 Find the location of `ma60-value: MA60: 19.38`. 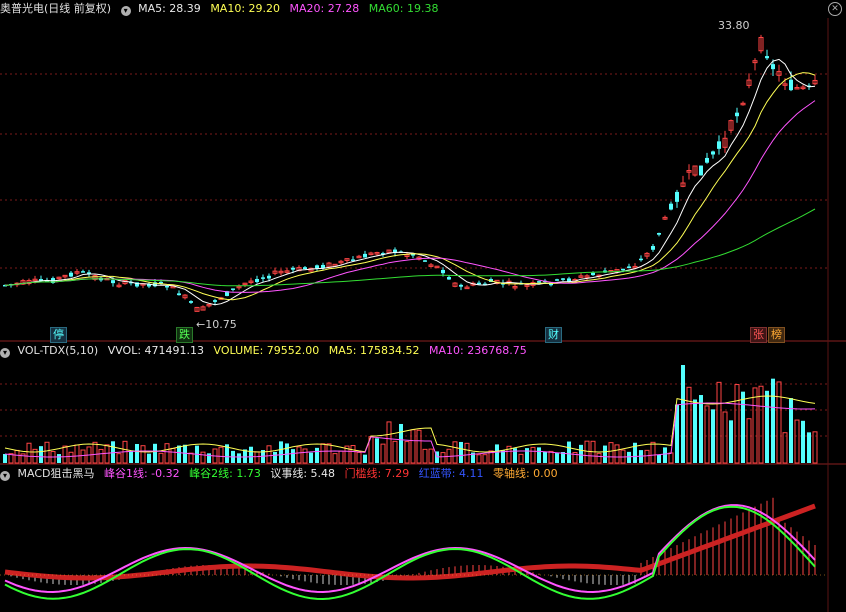

ma60-value: MA60: 19.38 is located at coordinates (403, 8).